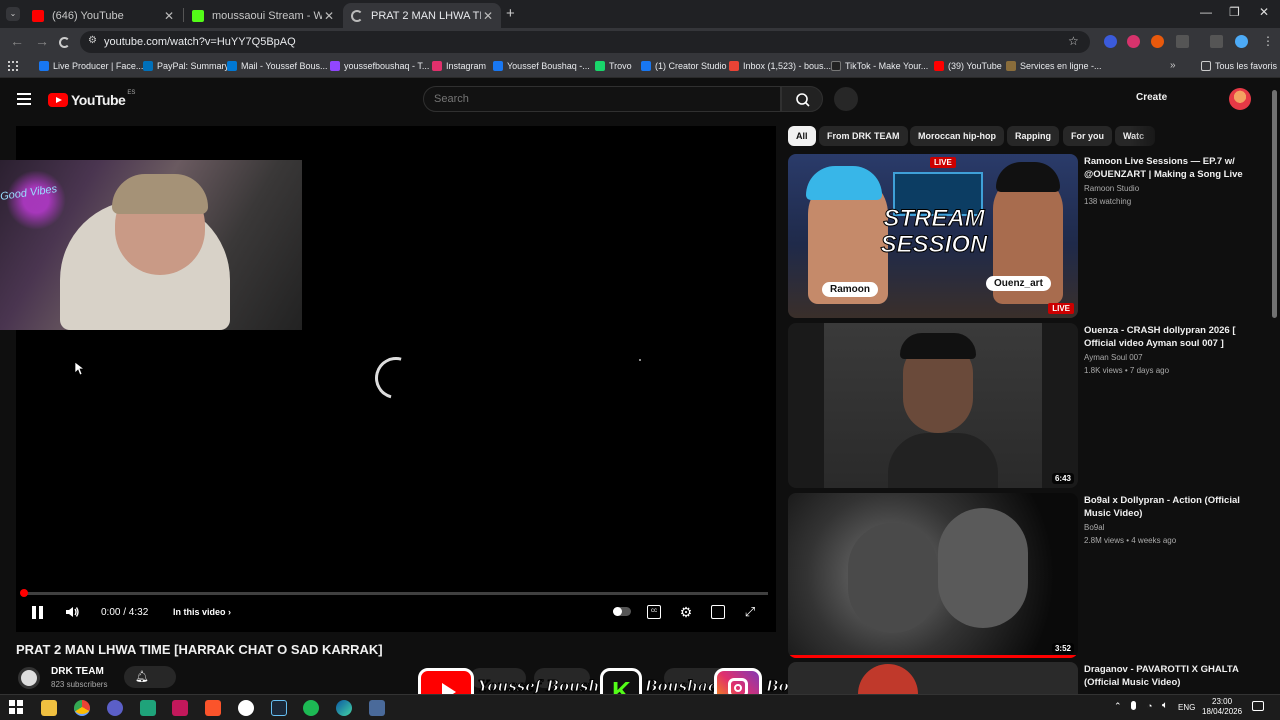 This screenshot has height=720, width=1280. Describe the element at coordinates (1173, 65) in the screenshot. I see `more-bookmarks-icon: »` at that location.